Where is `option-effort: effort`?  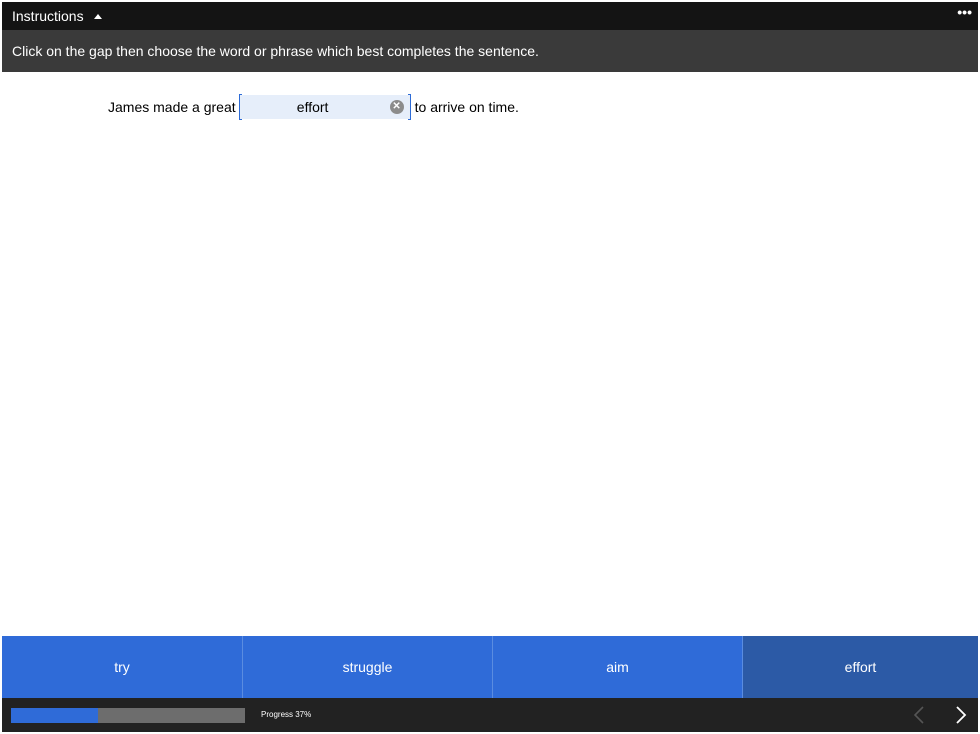
option-effort: effort is located at coordinates (860, 667).